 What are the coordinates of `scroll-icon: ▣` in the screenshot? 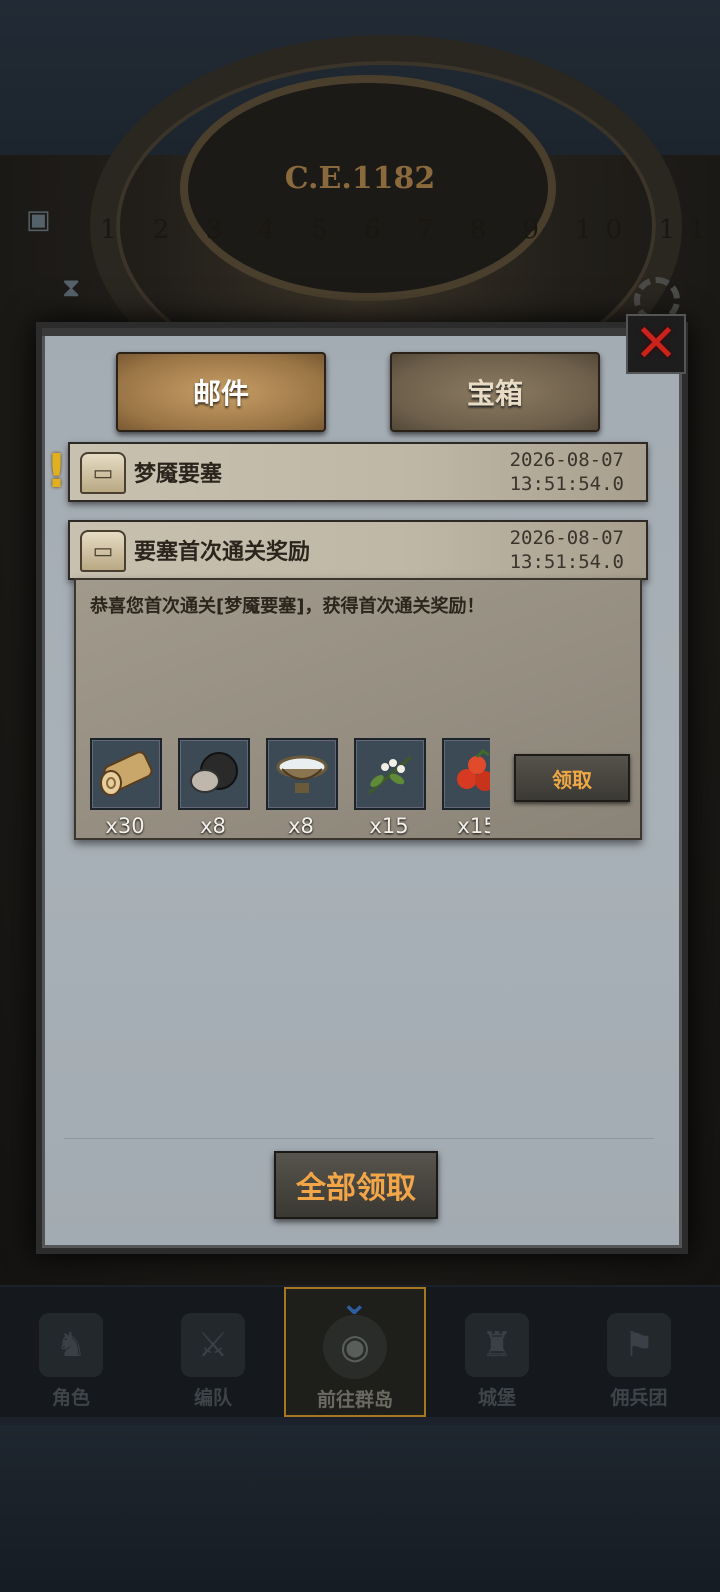 It's located at (38, 220).